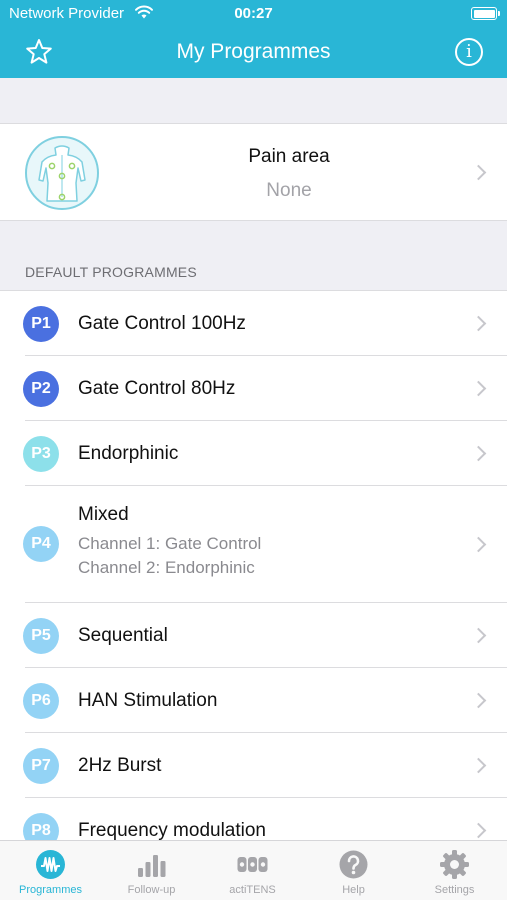  I want to click on programme-badge: P2, so click(41, 389).